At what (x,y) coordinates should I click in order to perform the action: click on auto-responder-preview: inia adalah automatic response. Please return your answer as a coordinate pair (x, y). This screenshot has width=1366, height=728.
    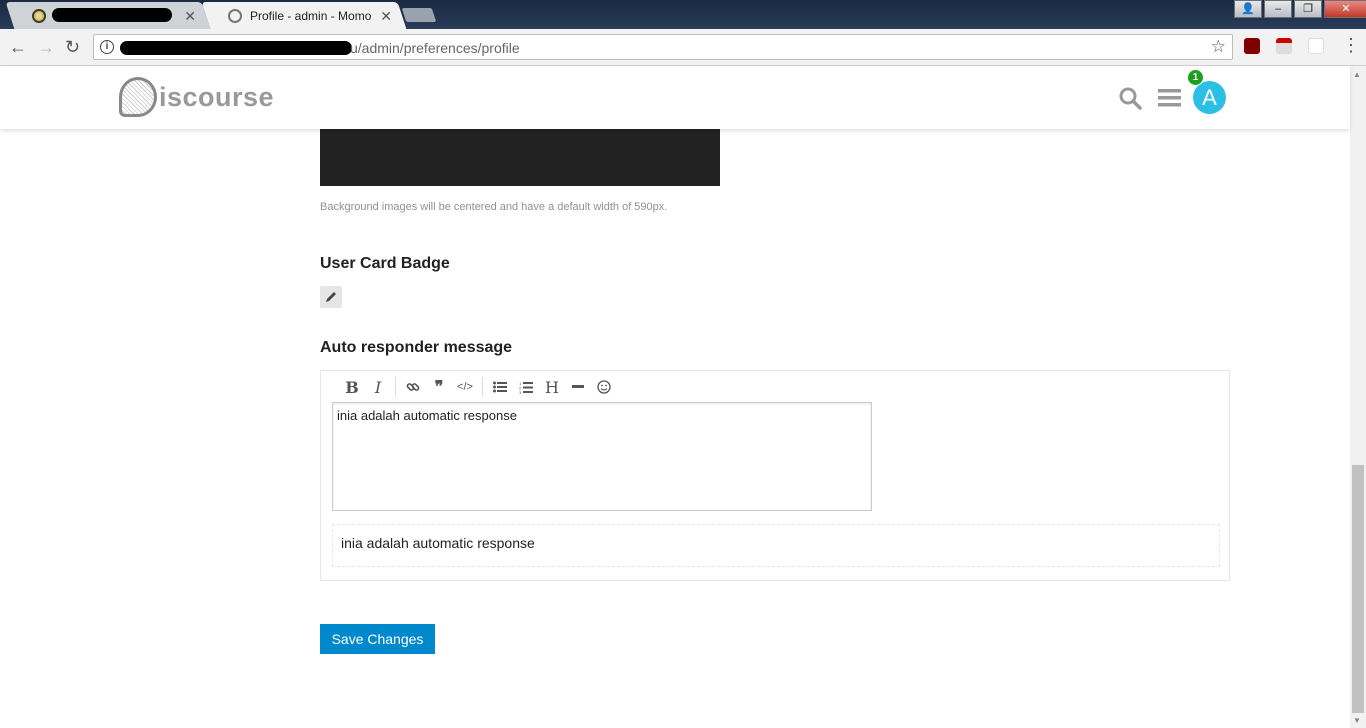
    Looking at the image, I should click on (776, 545).